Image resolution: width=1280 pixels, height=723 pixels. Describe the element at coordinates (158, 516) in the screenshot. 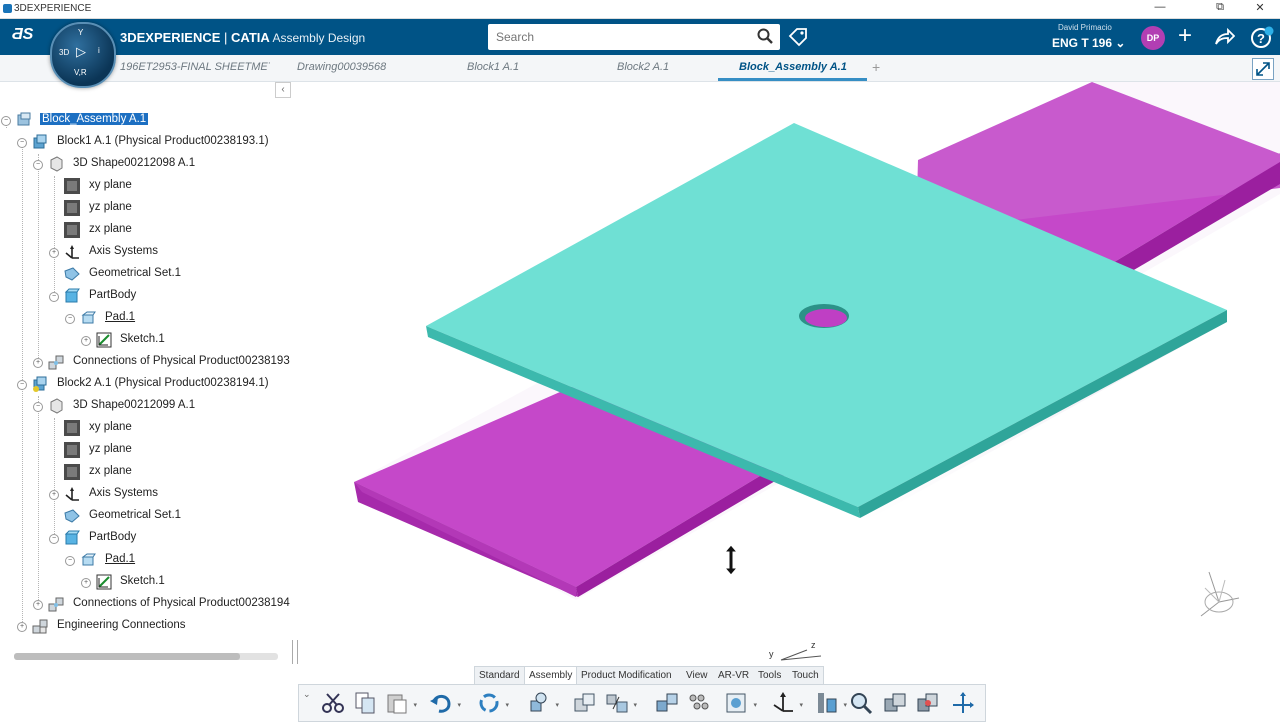

I see `tree-item-geometrical-set-2: Geometrical Set.1` at that location.